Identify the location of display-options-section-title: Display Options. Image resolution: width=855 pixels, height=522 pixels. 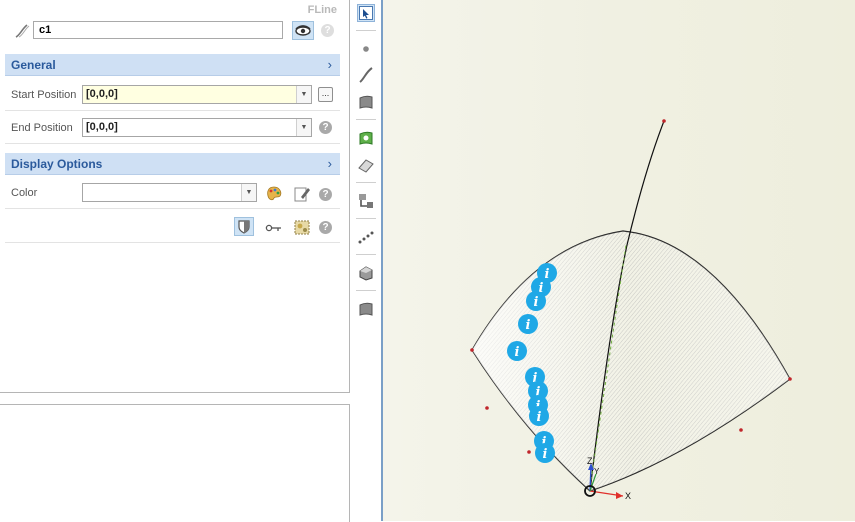
(57, 164).